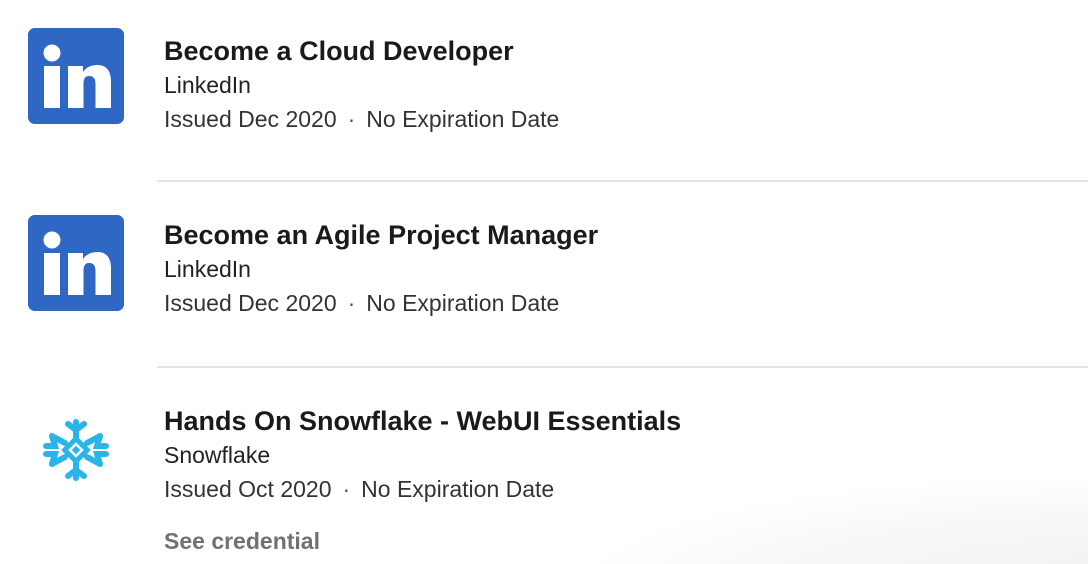  I want to click on certification-dates: Issued Oct 2020 · No Expiration Date, so click(626, 489).